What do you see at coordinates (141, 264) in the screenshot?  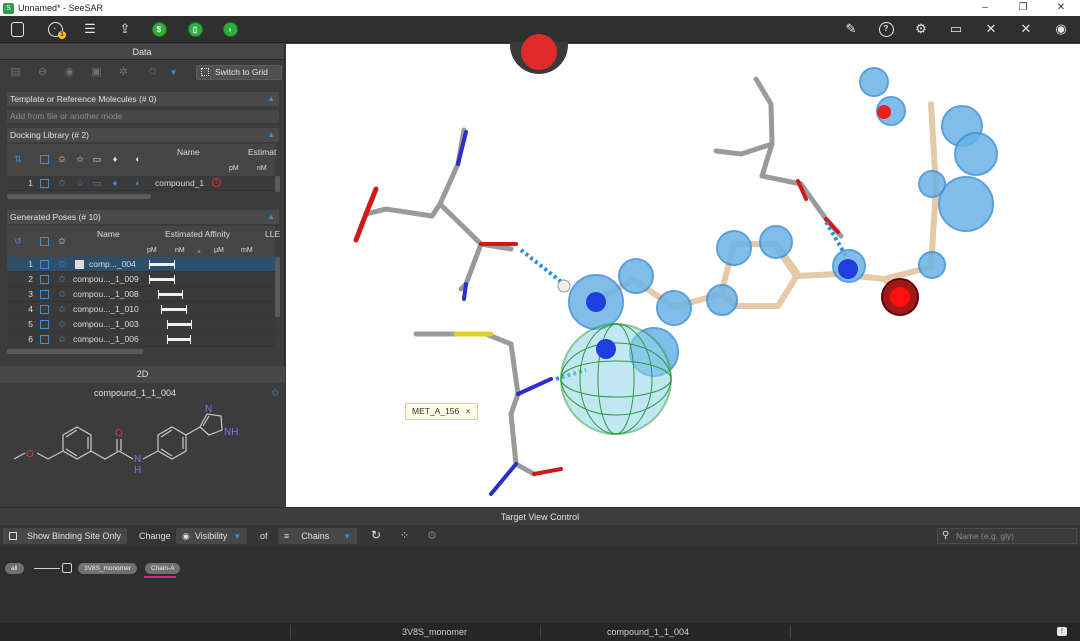 I see `table-row: 1 ✩ comp..._004` at bounding box center [141, 264].